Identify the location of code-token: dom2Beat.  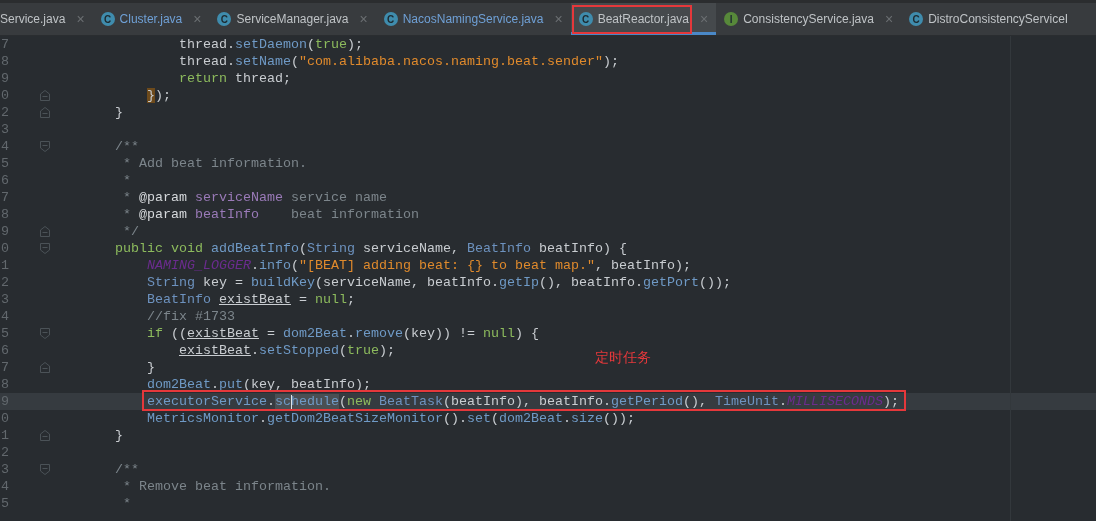
(530, 418).